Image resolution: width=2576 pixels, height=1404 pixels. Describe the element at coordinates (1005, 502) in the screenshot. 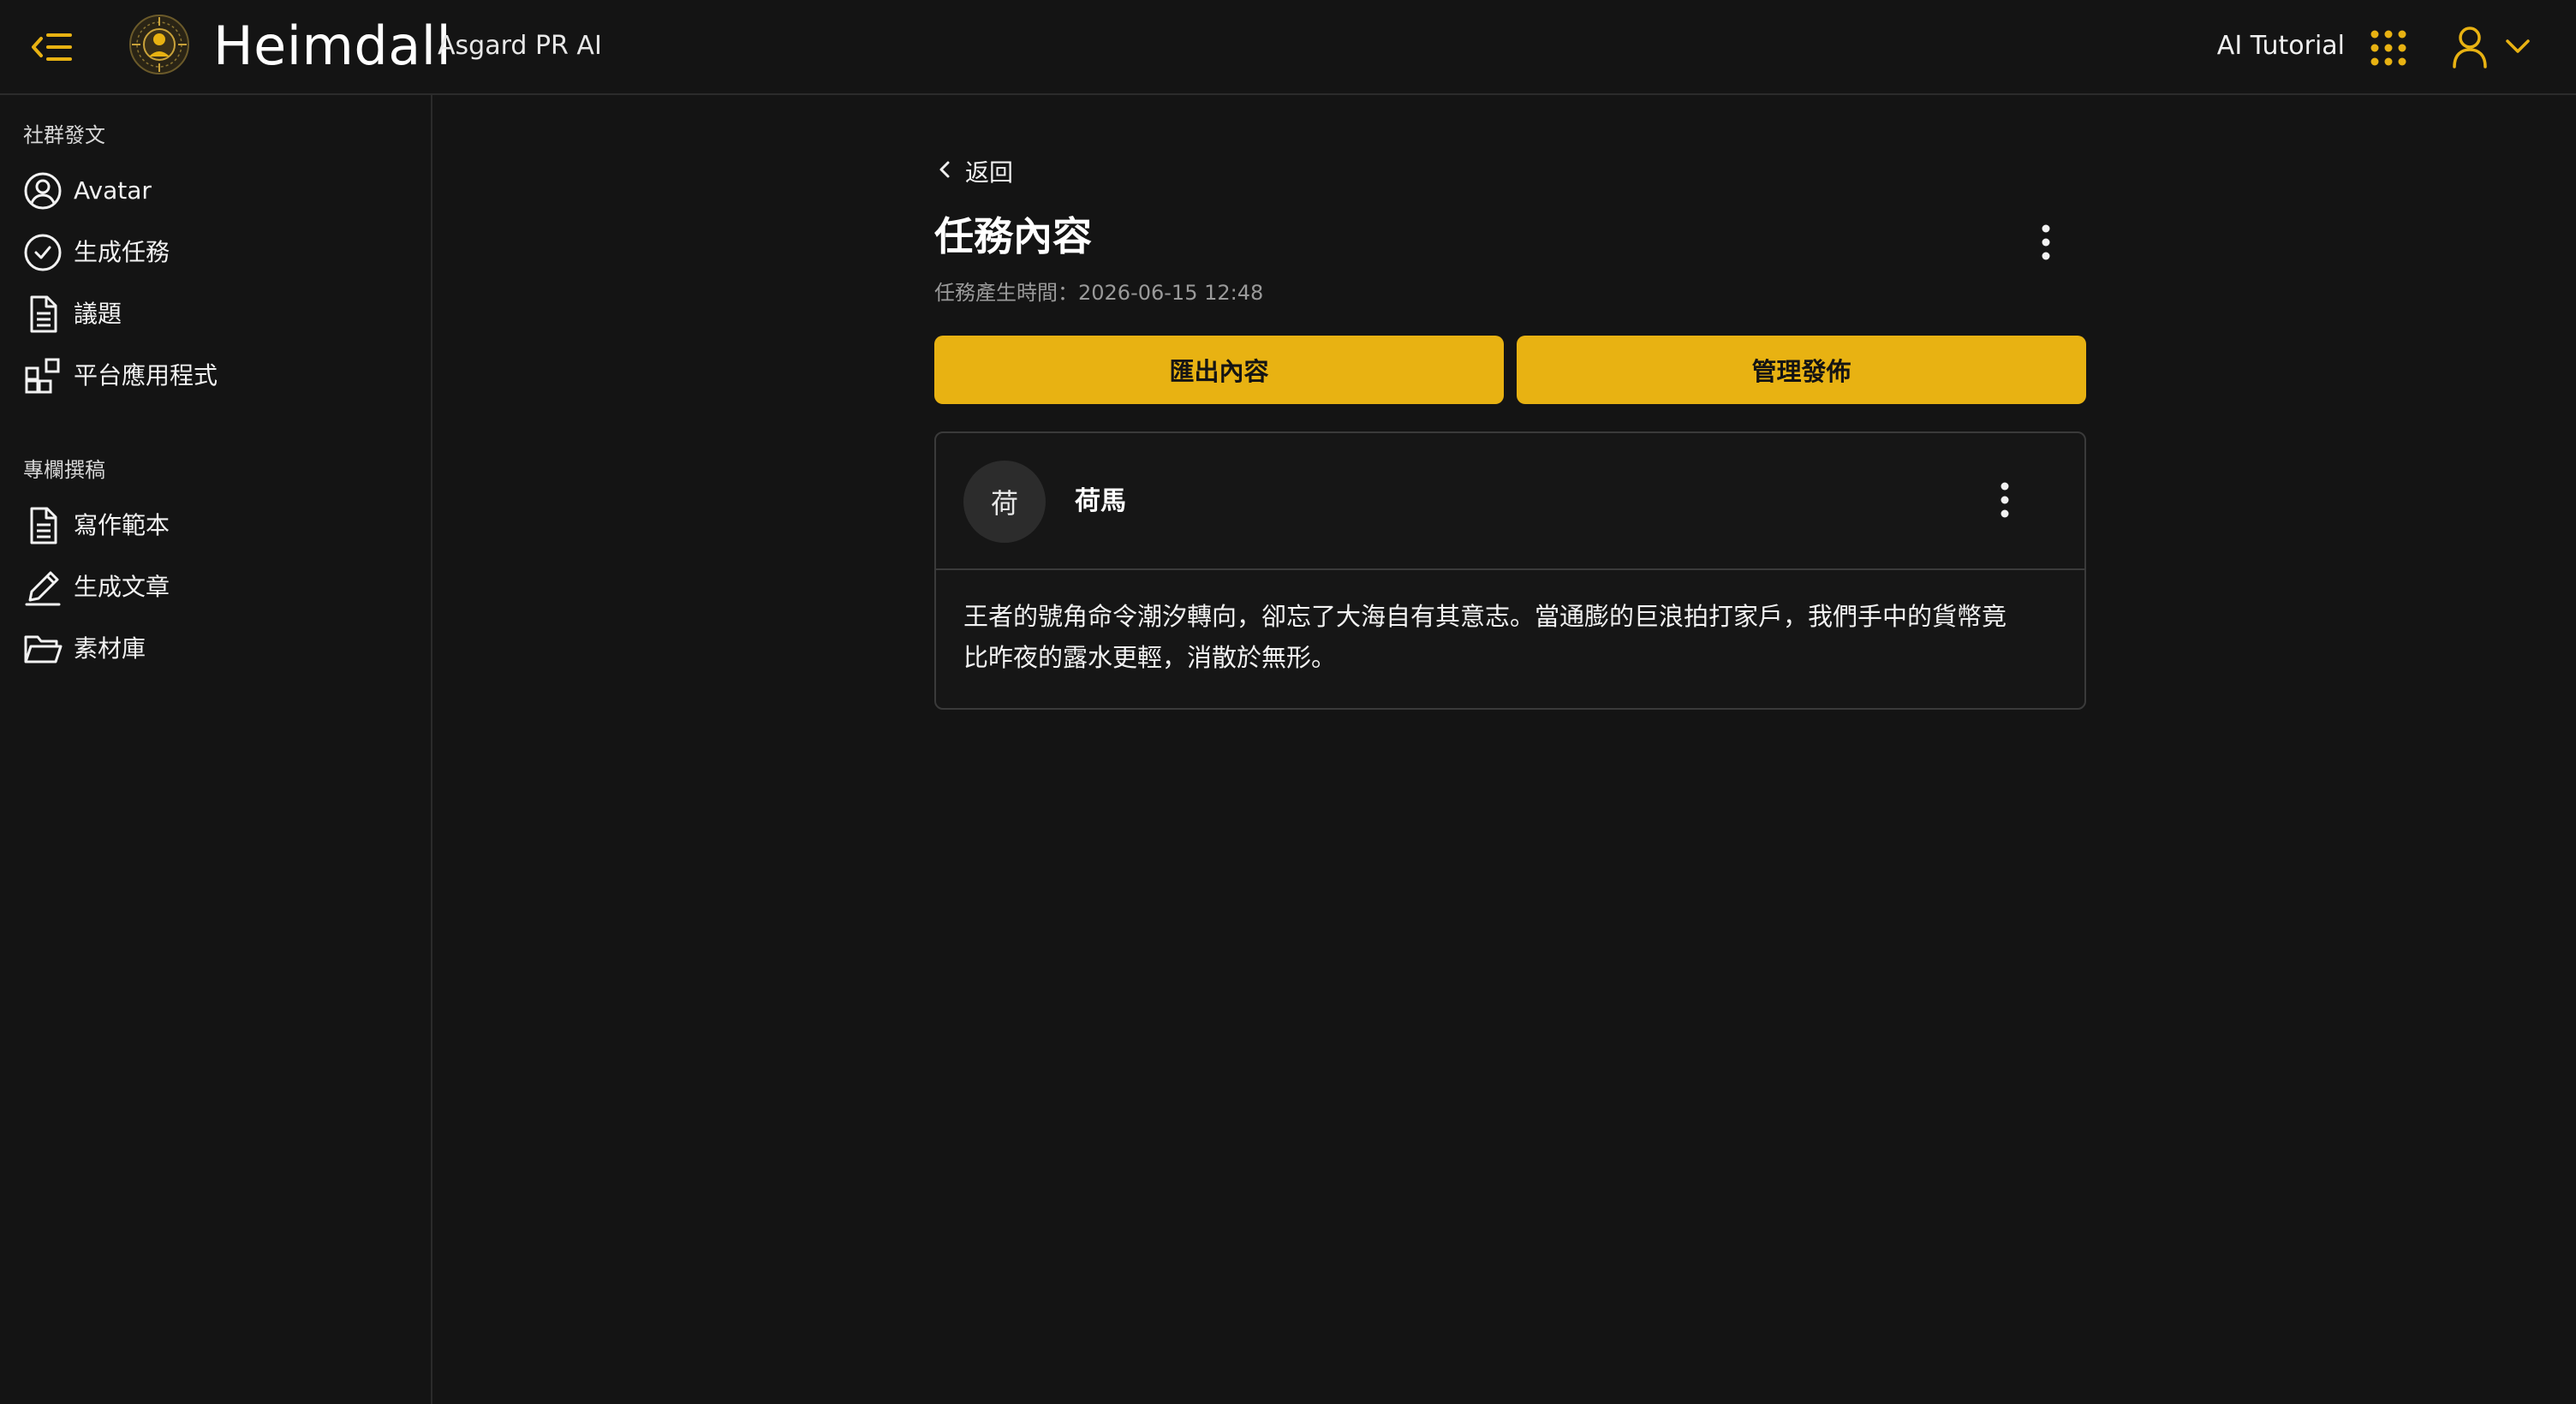

I see `avatar: 荷` at that location.